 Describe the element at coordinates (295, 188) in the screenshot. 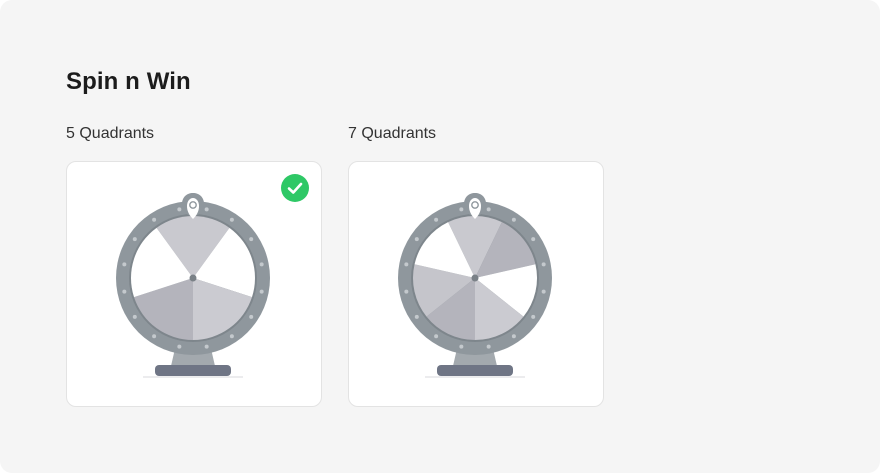

I see `checkmark-circle-icon` at that location.